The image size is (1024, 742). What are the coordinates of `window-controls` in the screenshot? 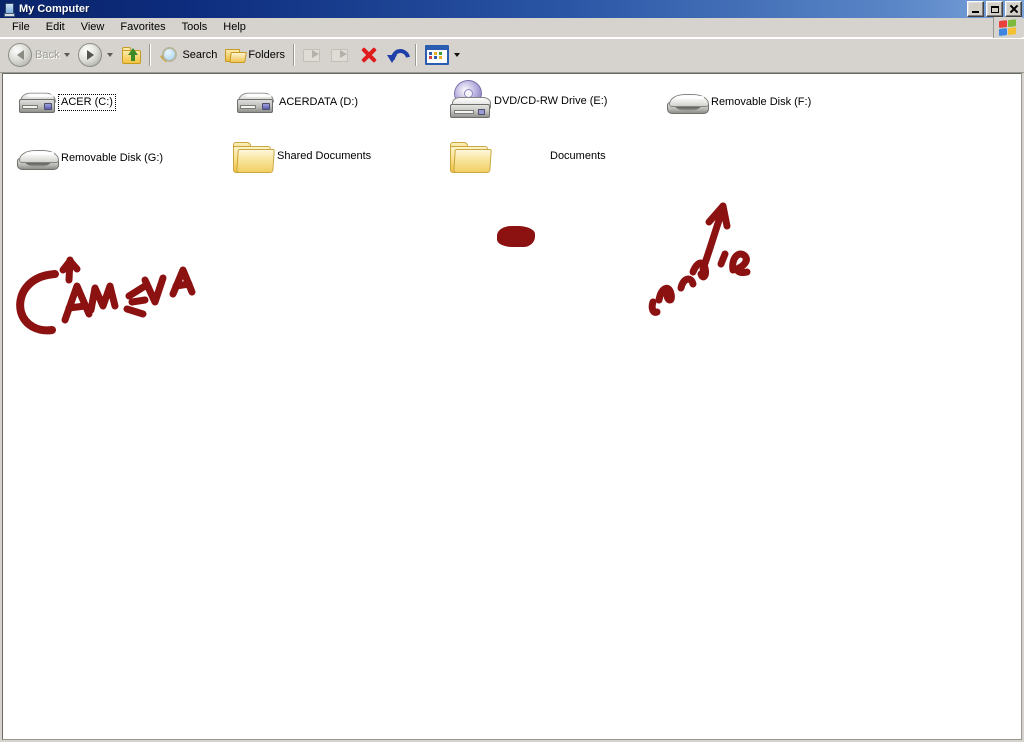 It's located at (994, 9).